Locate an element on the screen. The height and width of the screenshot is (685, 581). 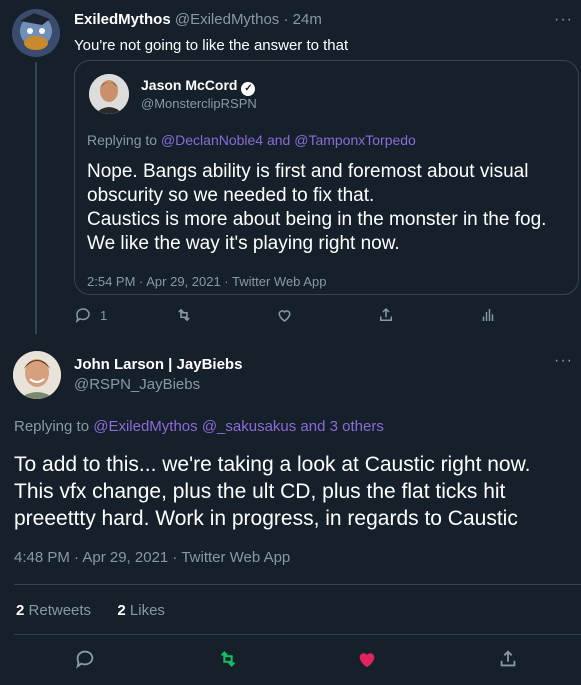
main-author-avatar is located at coordinates (37, 375).